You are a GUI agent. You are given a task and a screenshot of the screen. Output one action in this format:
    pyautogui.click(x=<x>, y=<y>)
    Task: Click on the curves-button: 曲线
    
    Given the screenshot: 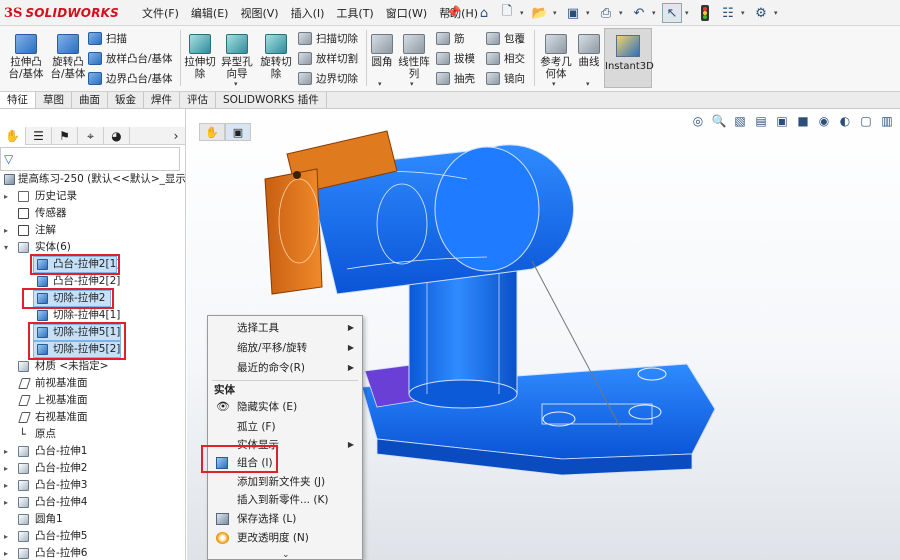 What is the action you would take?
    pyautogui.click(x=589, y=51)
    